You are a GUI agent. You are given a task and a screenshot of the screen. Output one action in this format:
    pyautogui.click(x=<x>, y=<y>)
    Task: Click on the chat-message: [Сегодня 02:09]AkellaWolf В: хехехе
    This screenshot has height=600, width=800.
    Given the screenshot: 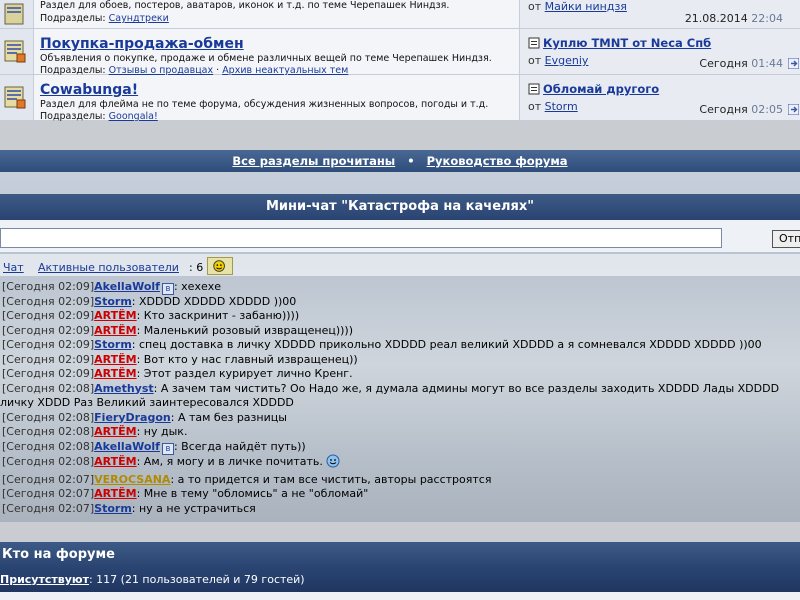 What is the action you would take?
    pyautogui.click(x=111, y=287)
    